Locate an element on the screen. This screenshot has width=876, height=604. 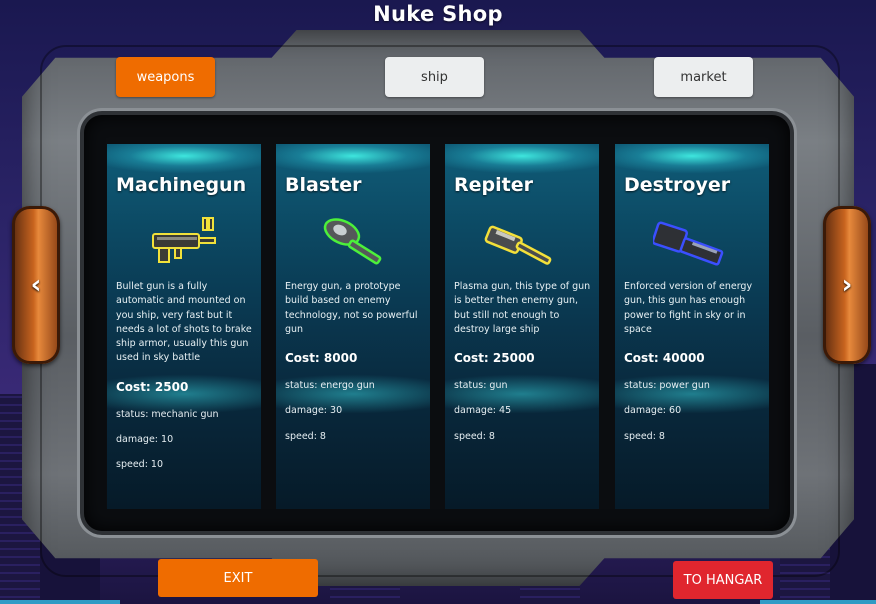
weapon-status: status: power gun is located at coordinates (667, 385).